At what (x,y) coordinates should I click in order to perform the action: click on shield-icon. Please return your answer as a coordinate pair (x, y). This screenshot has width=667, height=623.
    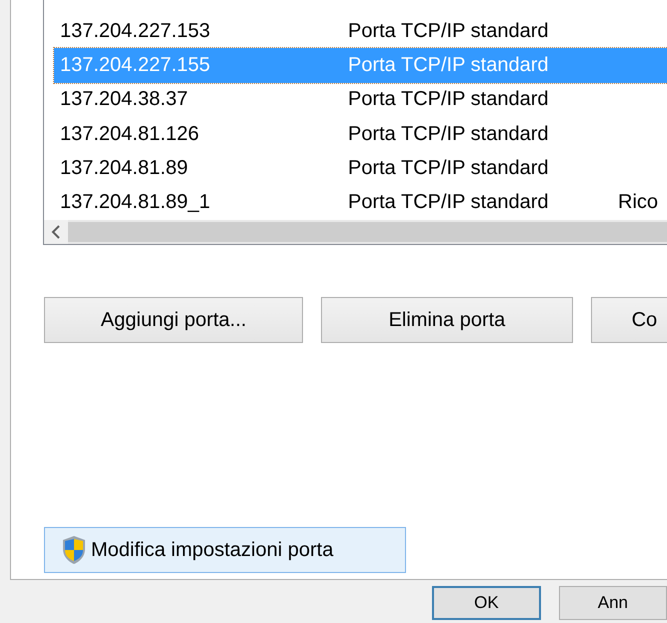
    Looking at the image, I should click on (74, 550).